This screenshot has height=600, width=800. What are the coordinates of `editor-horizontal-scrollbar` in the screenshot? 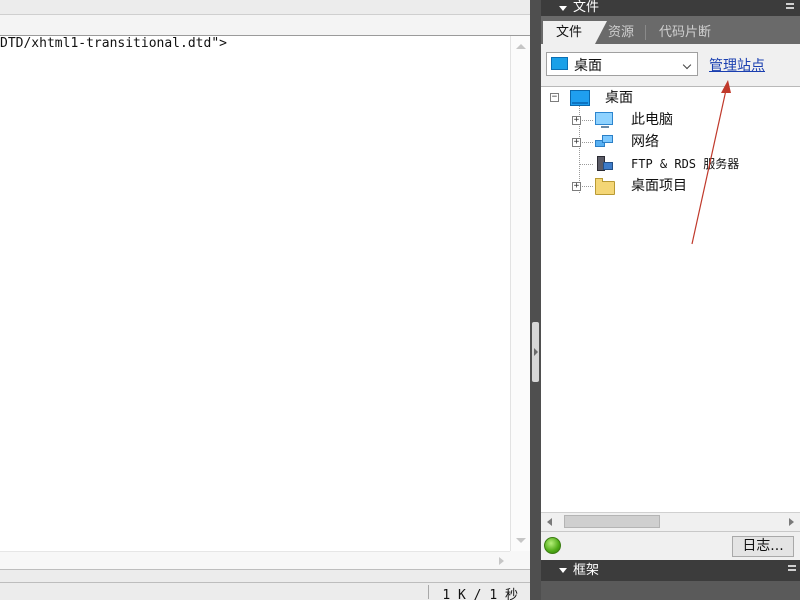 It's located at (255, 560).